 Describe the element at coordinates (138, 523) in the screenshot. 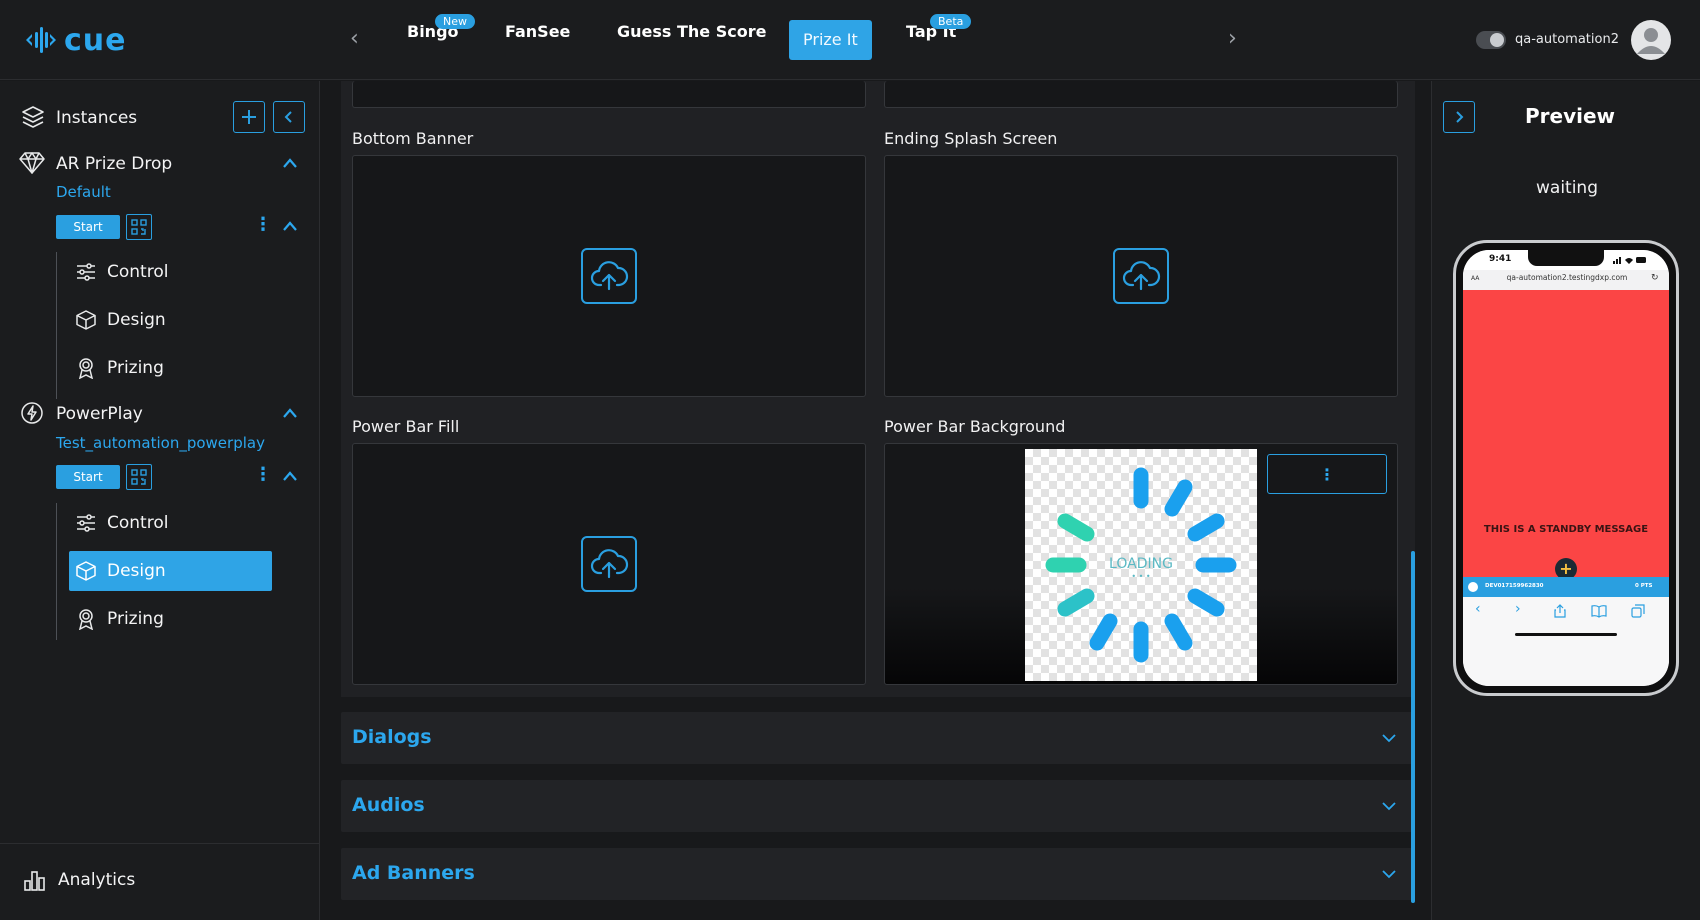

I see `nav-control-label: Control` at that location.